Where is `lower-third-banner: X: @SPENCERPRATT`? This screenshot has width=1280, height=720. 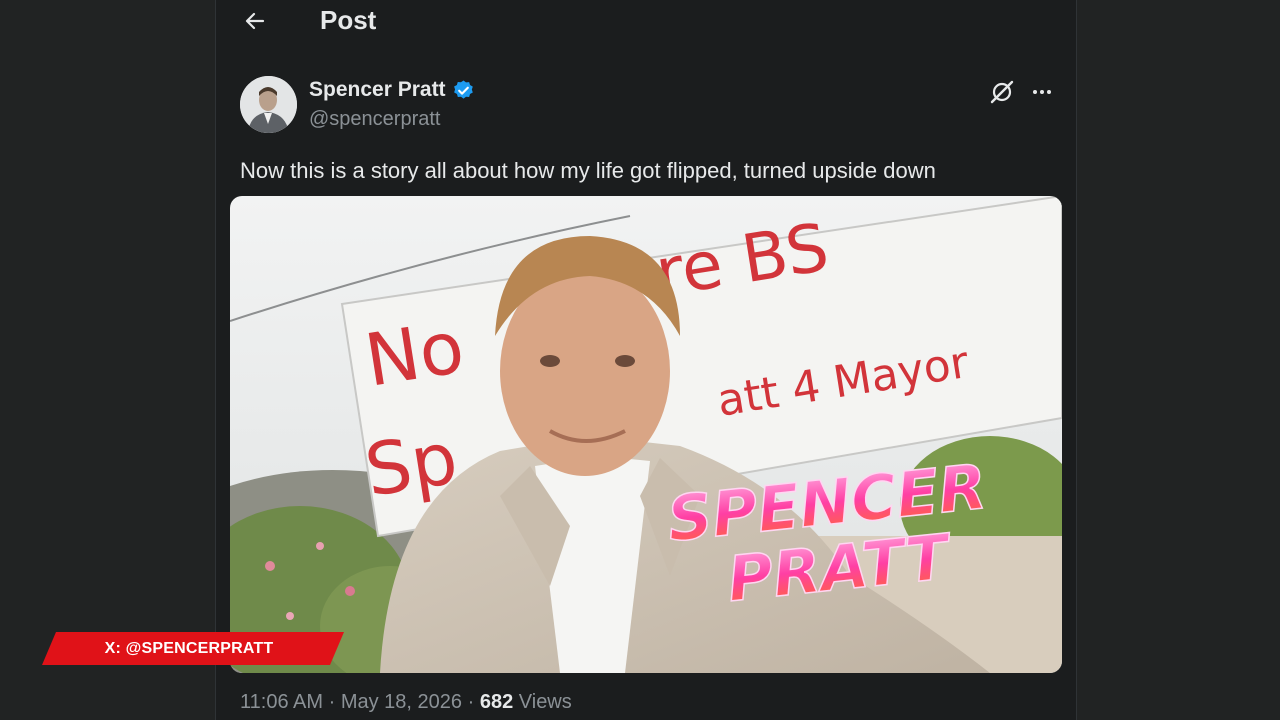 lower-third-banner: X: @SPENCERPRATT is located at coordinates (193, 648).